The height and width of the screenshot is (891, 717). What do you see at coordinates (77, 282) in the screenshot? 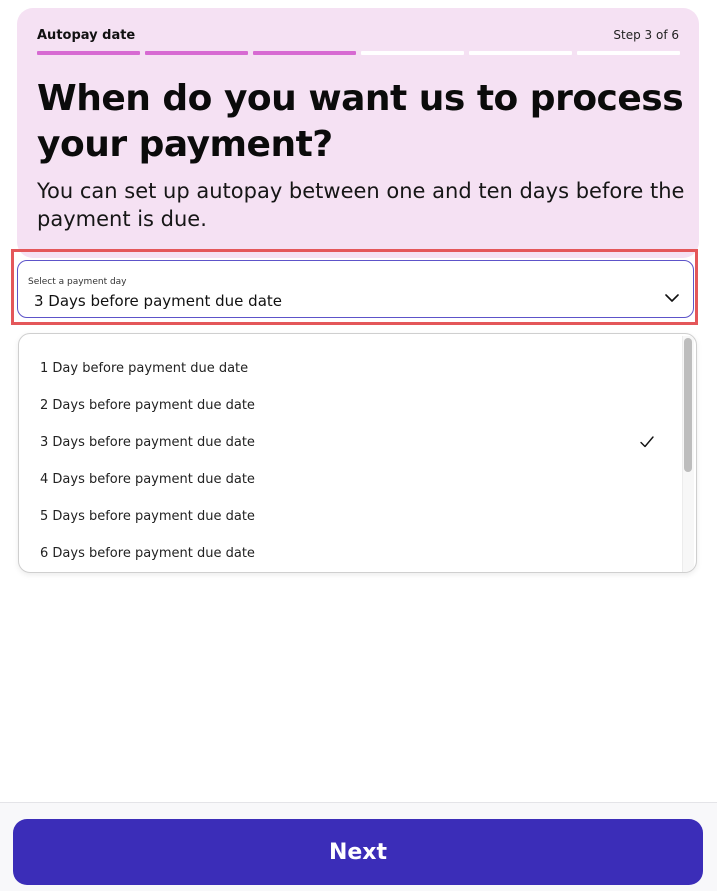
I see `select-caption: Select a payment day` at bounding box center [77, 282].